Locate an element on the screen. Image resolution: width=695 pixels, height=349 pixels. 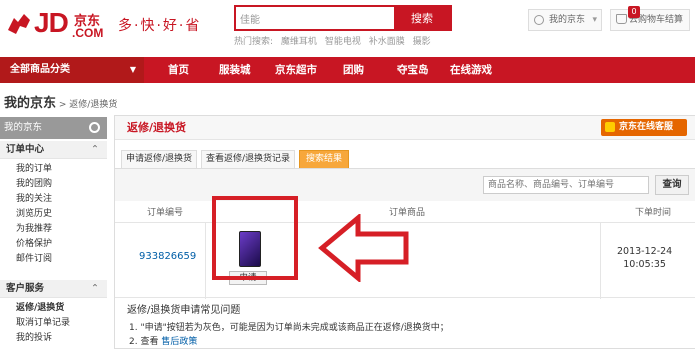
breadcrumb-sep: > is located at coordinates (63, 105).